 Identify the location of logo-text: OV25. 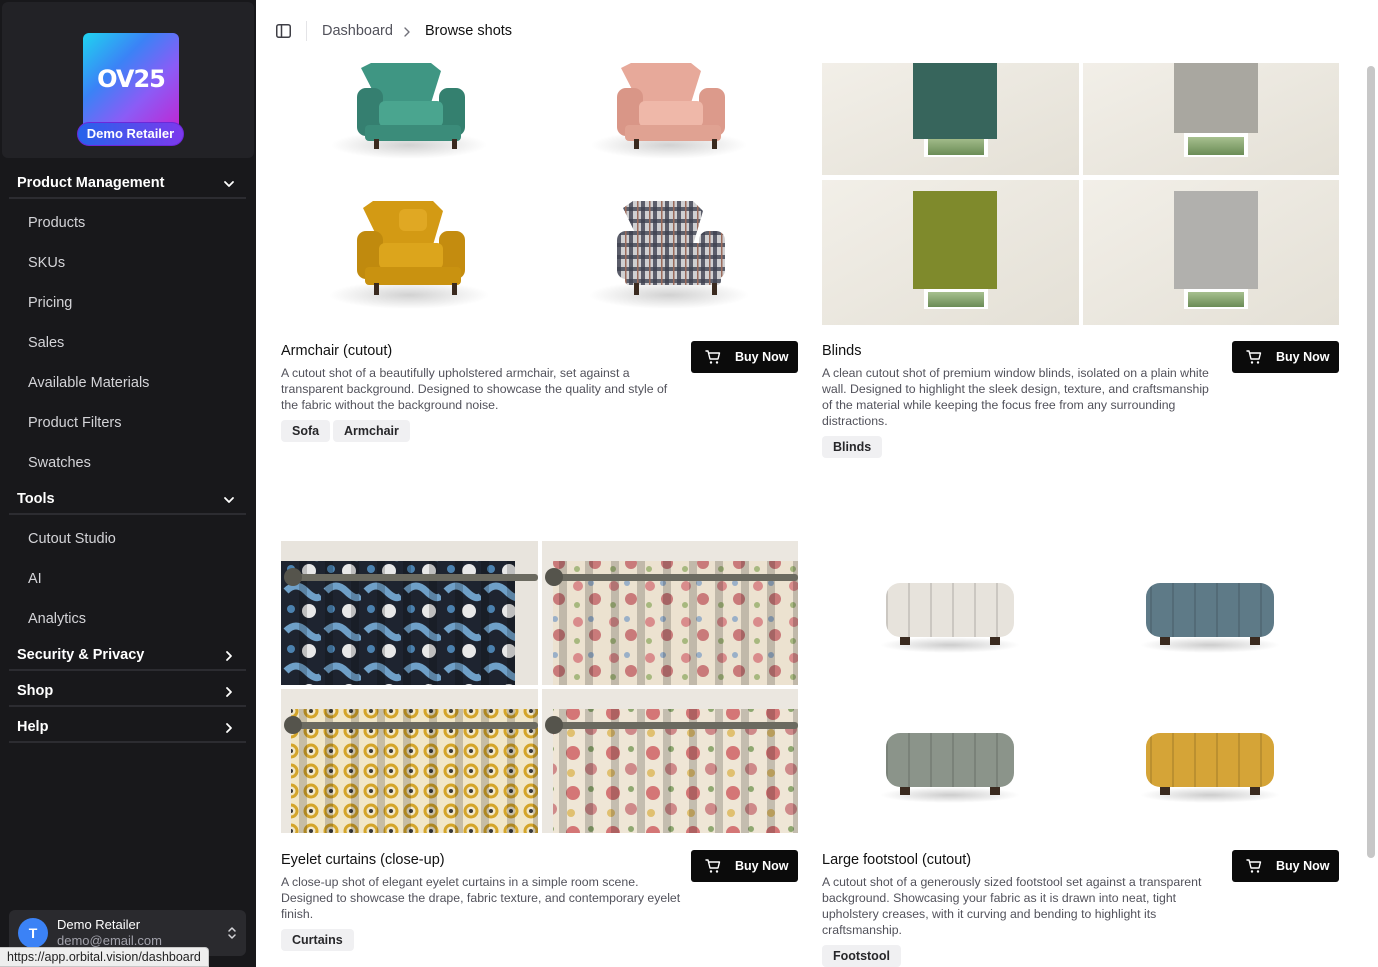
(131, 79).